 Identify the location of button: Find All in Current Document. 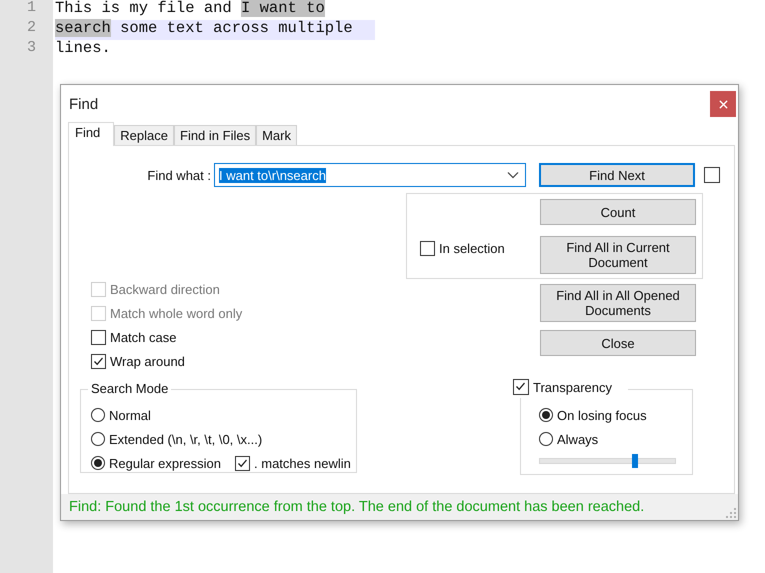
(618, 255).